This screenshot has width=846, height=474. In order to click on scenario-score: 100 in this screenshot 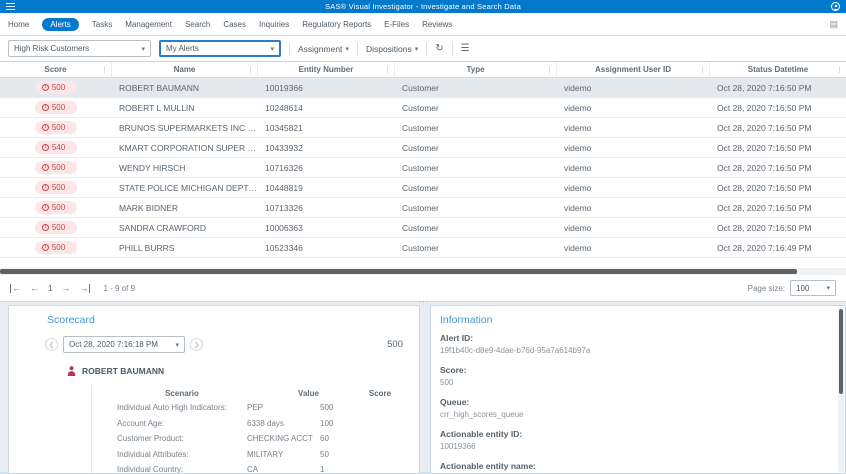, I will do `click(327, 423)`.